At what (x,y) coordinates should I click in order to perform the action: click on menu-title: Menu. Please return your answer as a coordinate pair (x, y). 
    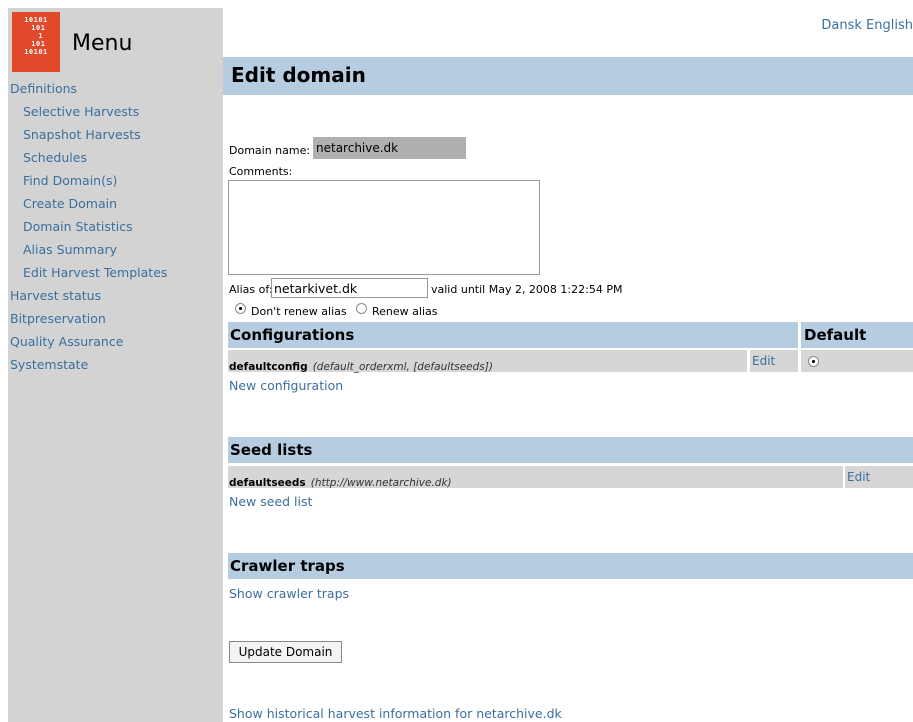
    Looking at the image, I should click on (102, 43).